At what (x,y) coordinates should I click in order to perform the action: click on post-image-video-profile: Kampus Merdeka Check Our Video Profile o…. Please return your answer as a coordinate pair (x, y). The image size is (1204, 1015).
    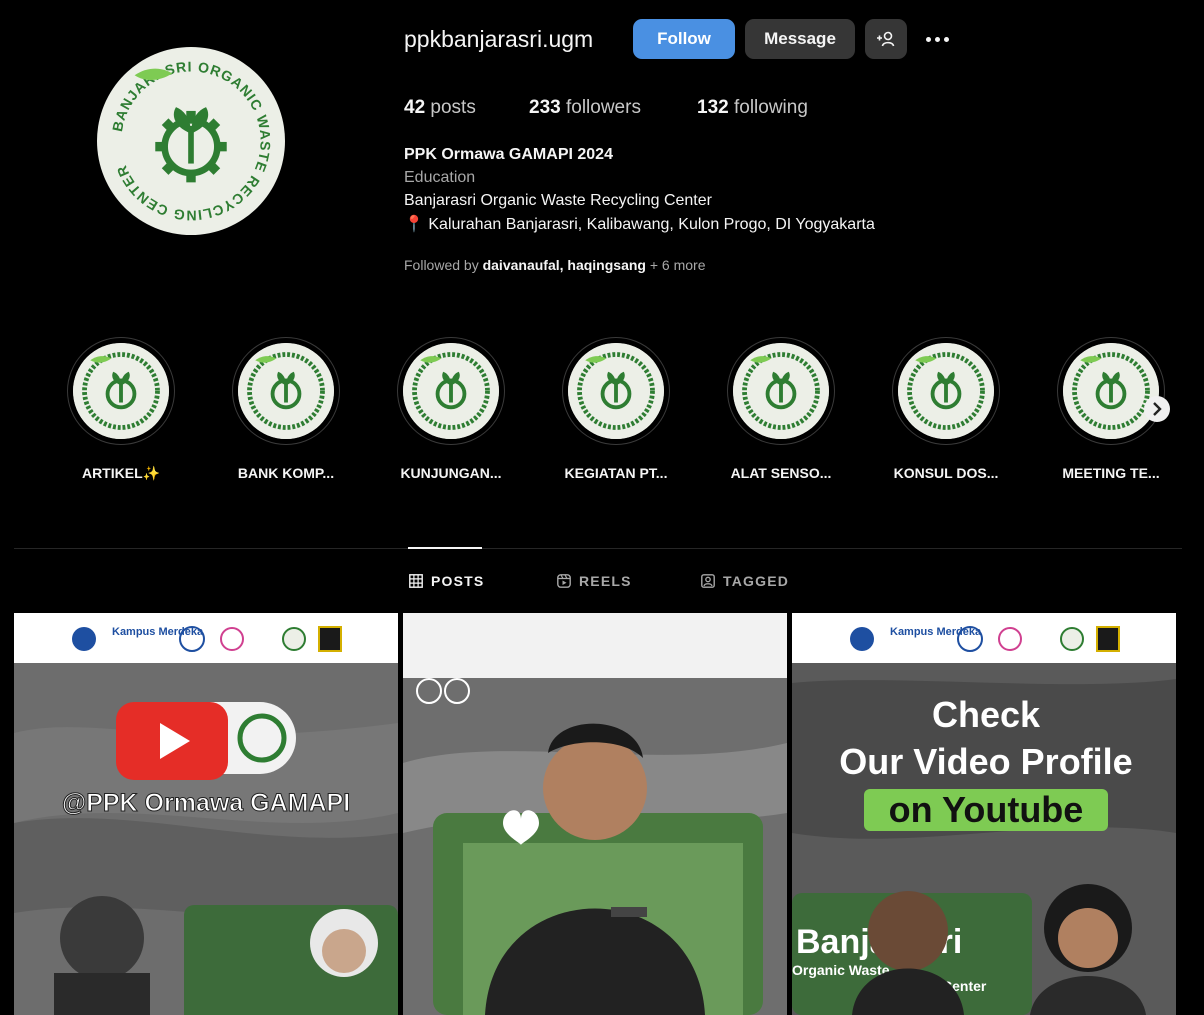
    Looking at the image, I should click on (984, 814).